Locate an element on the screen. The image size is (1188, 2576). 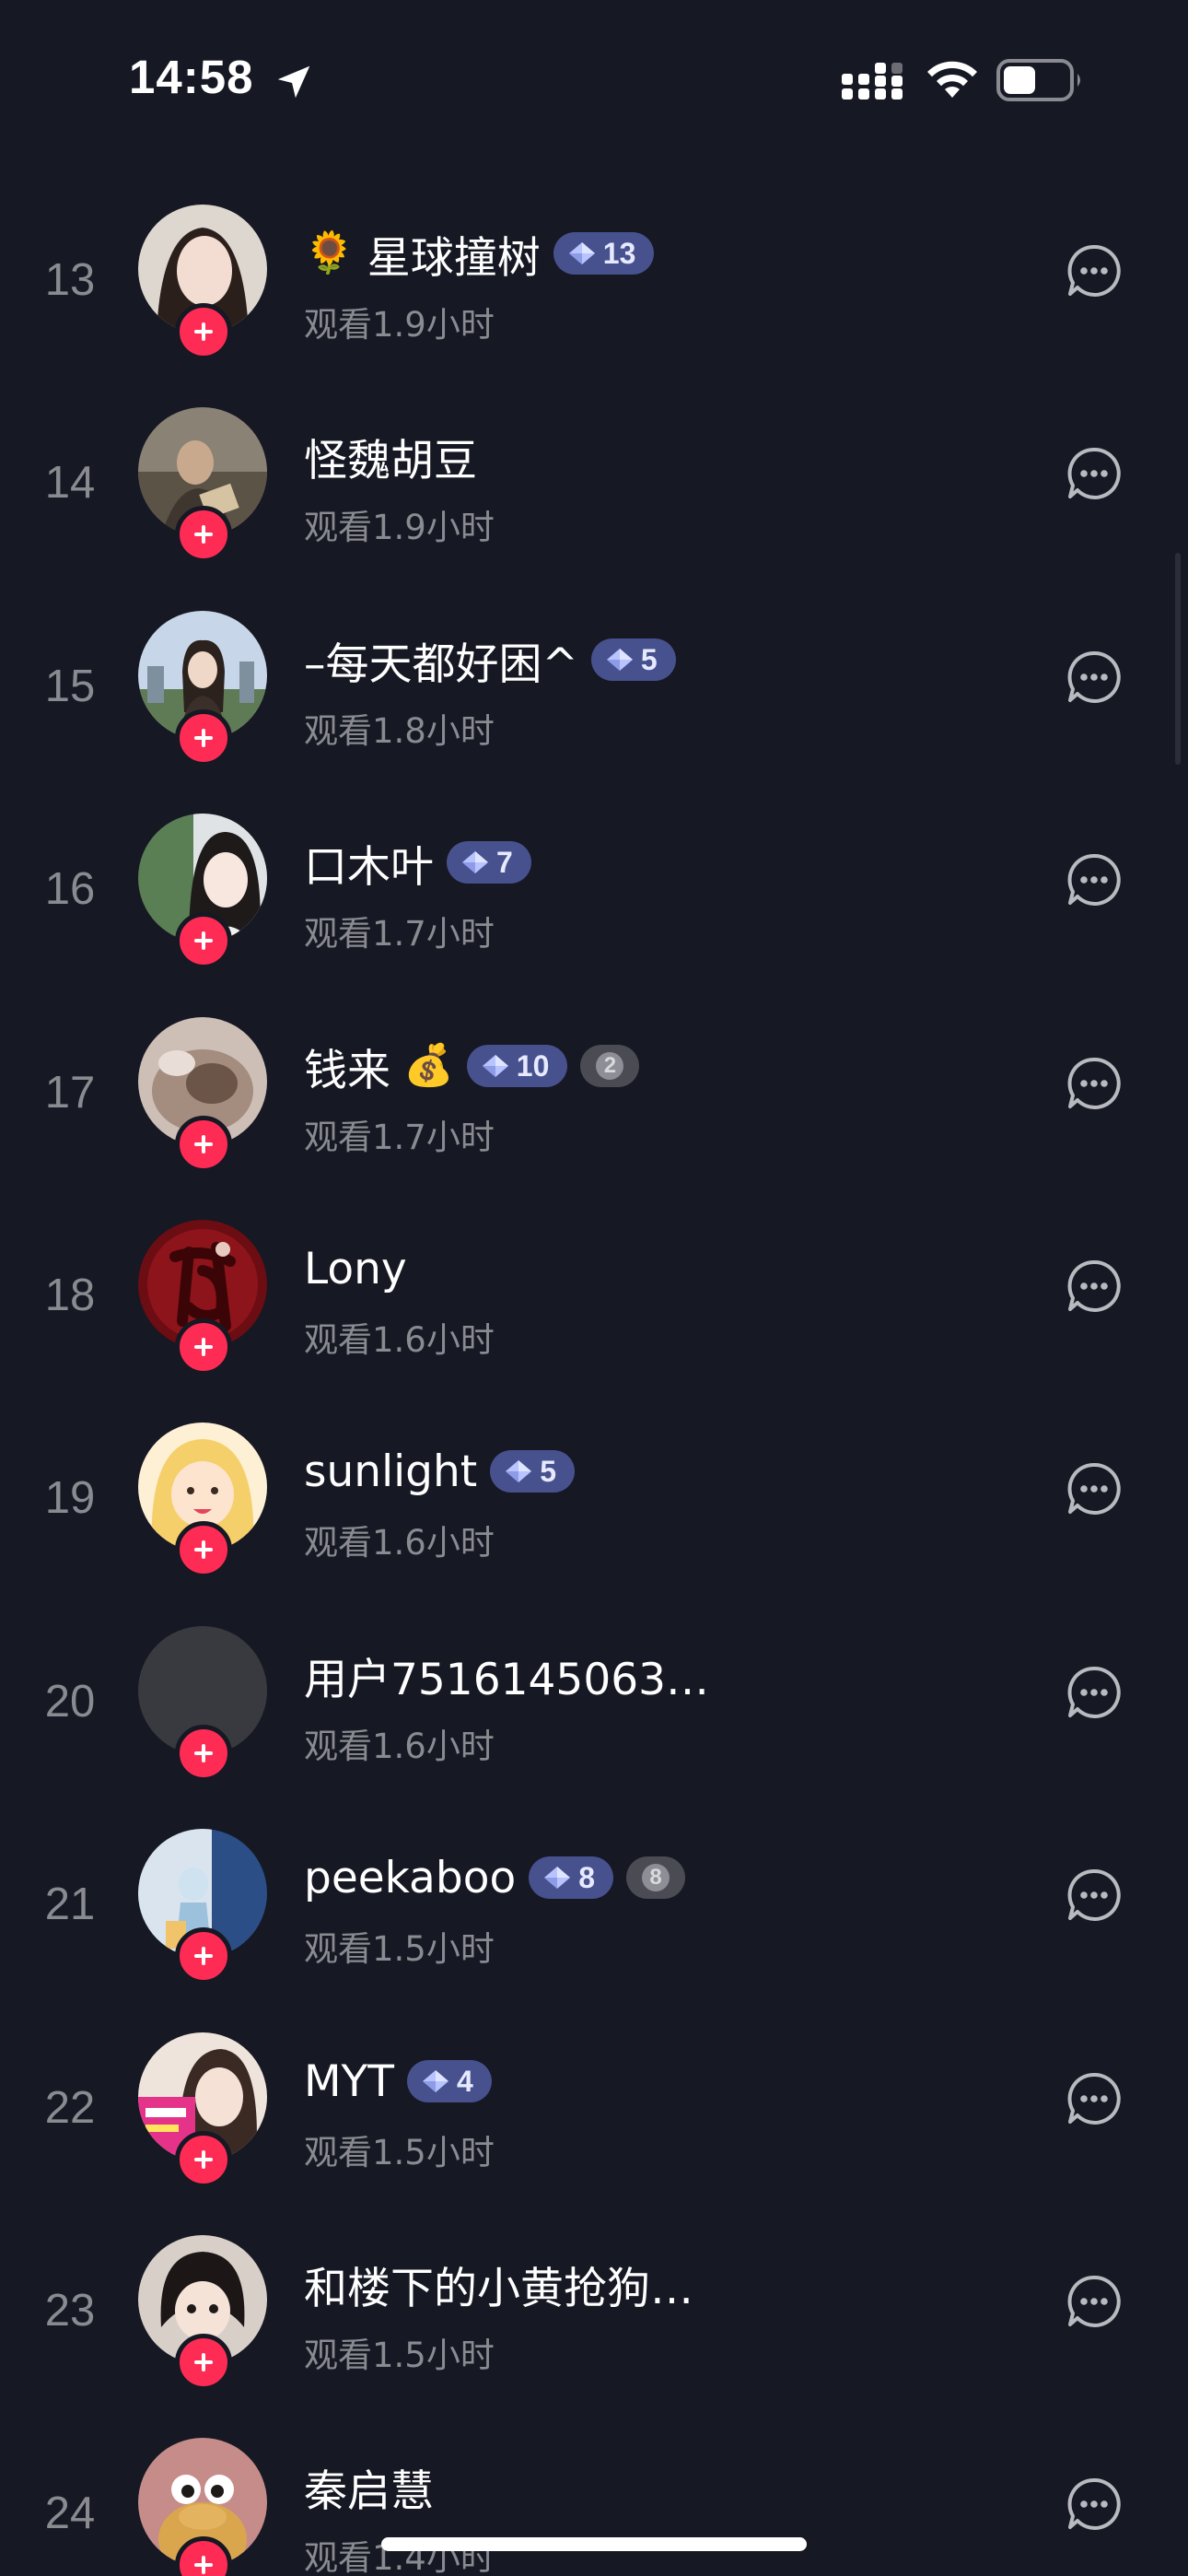
name-line: 怪魏胡豆 is located at coordinates (390, 456).